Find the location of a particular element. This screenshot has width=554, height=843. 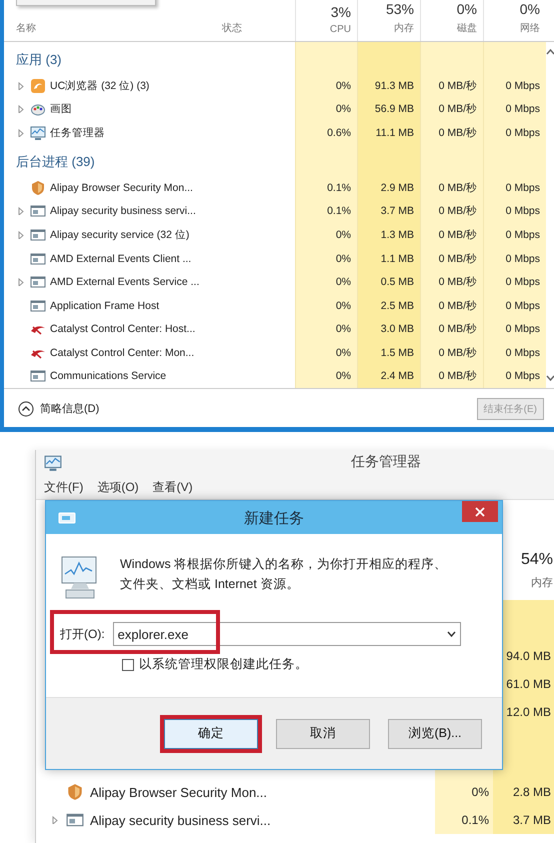

table-cell: 1.3 MB is located at coordinates (388, 235).